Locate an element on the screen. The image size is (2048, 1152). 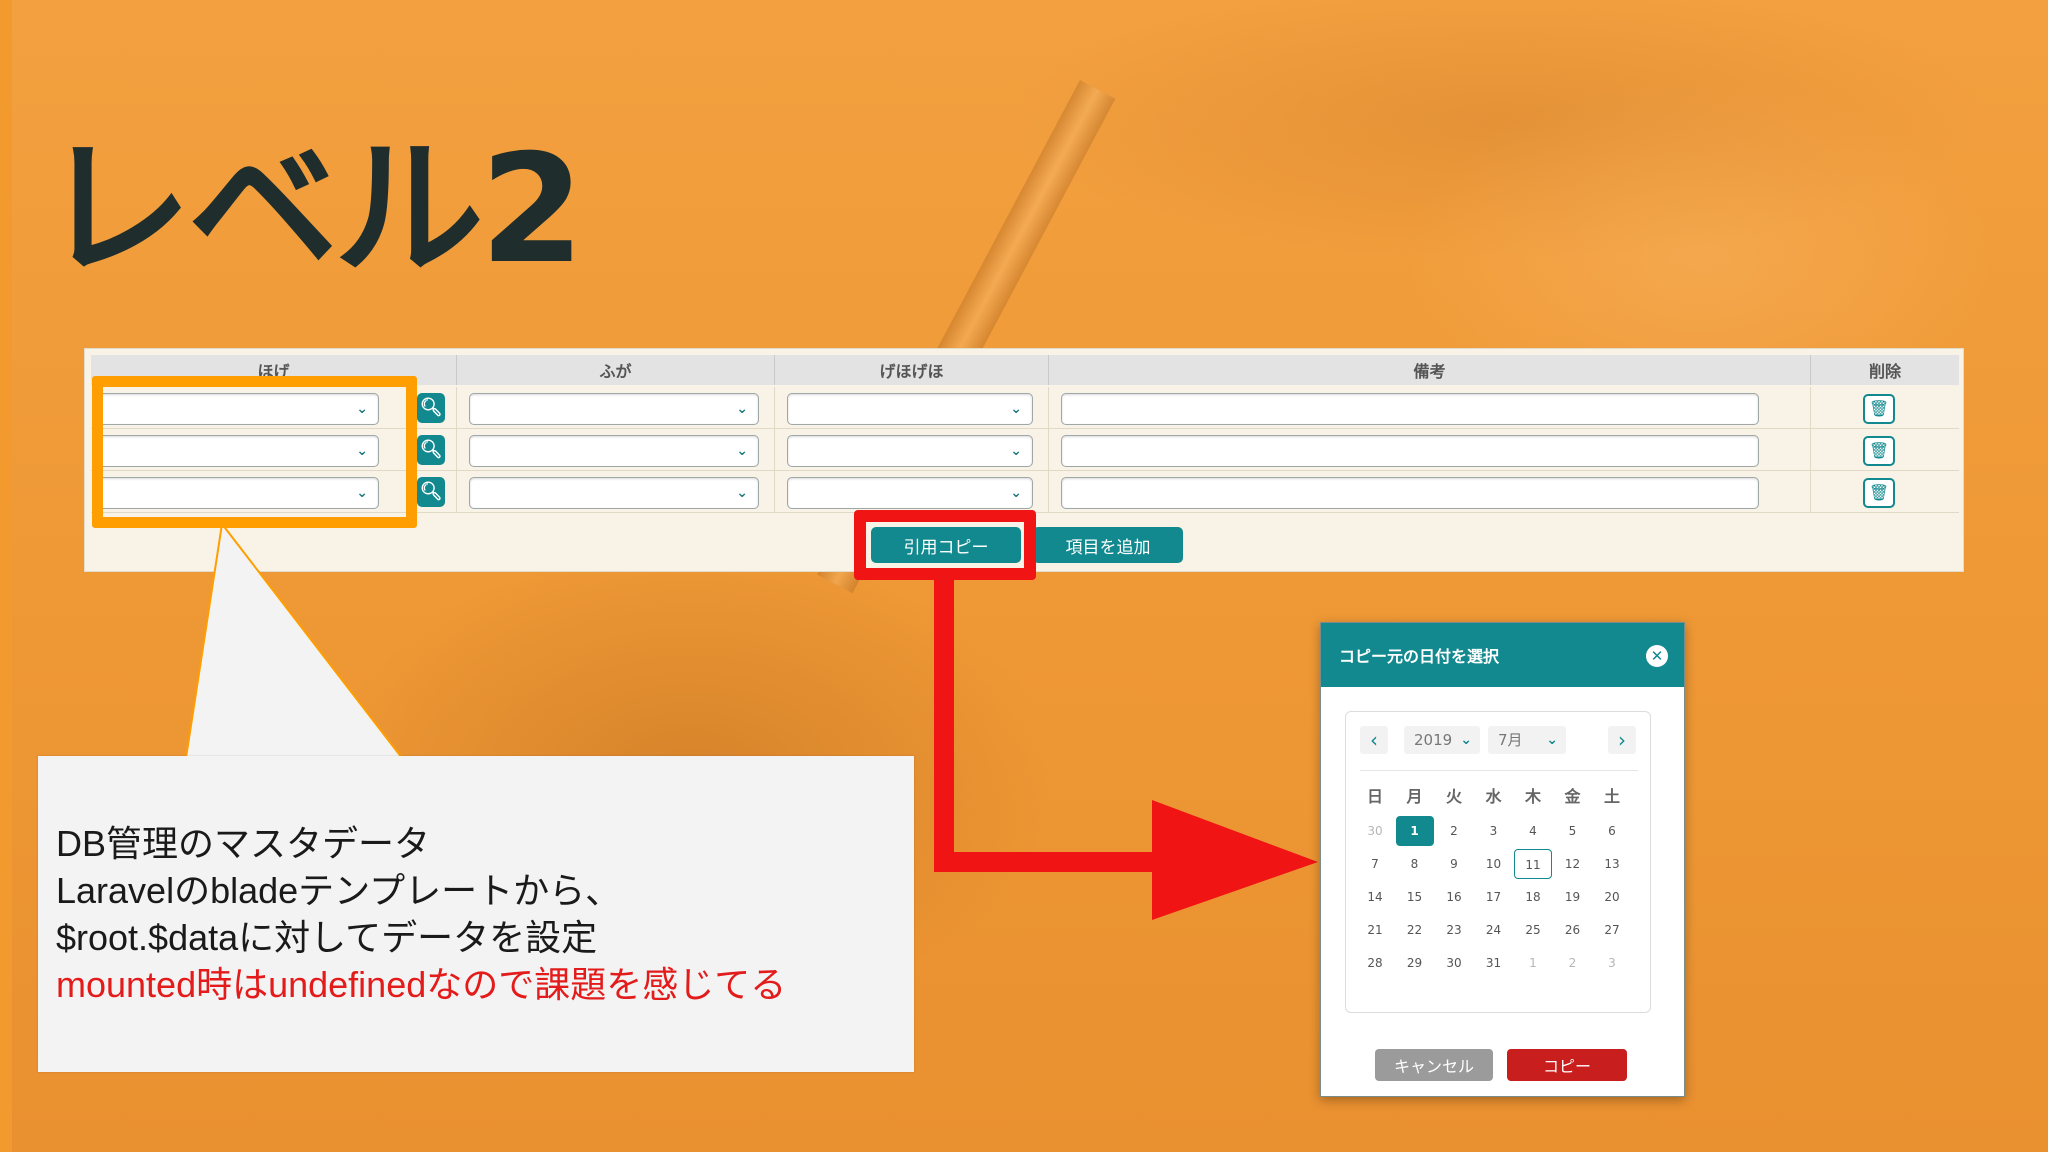
weekday-label: 日 is located at coordinates (1374, 796).